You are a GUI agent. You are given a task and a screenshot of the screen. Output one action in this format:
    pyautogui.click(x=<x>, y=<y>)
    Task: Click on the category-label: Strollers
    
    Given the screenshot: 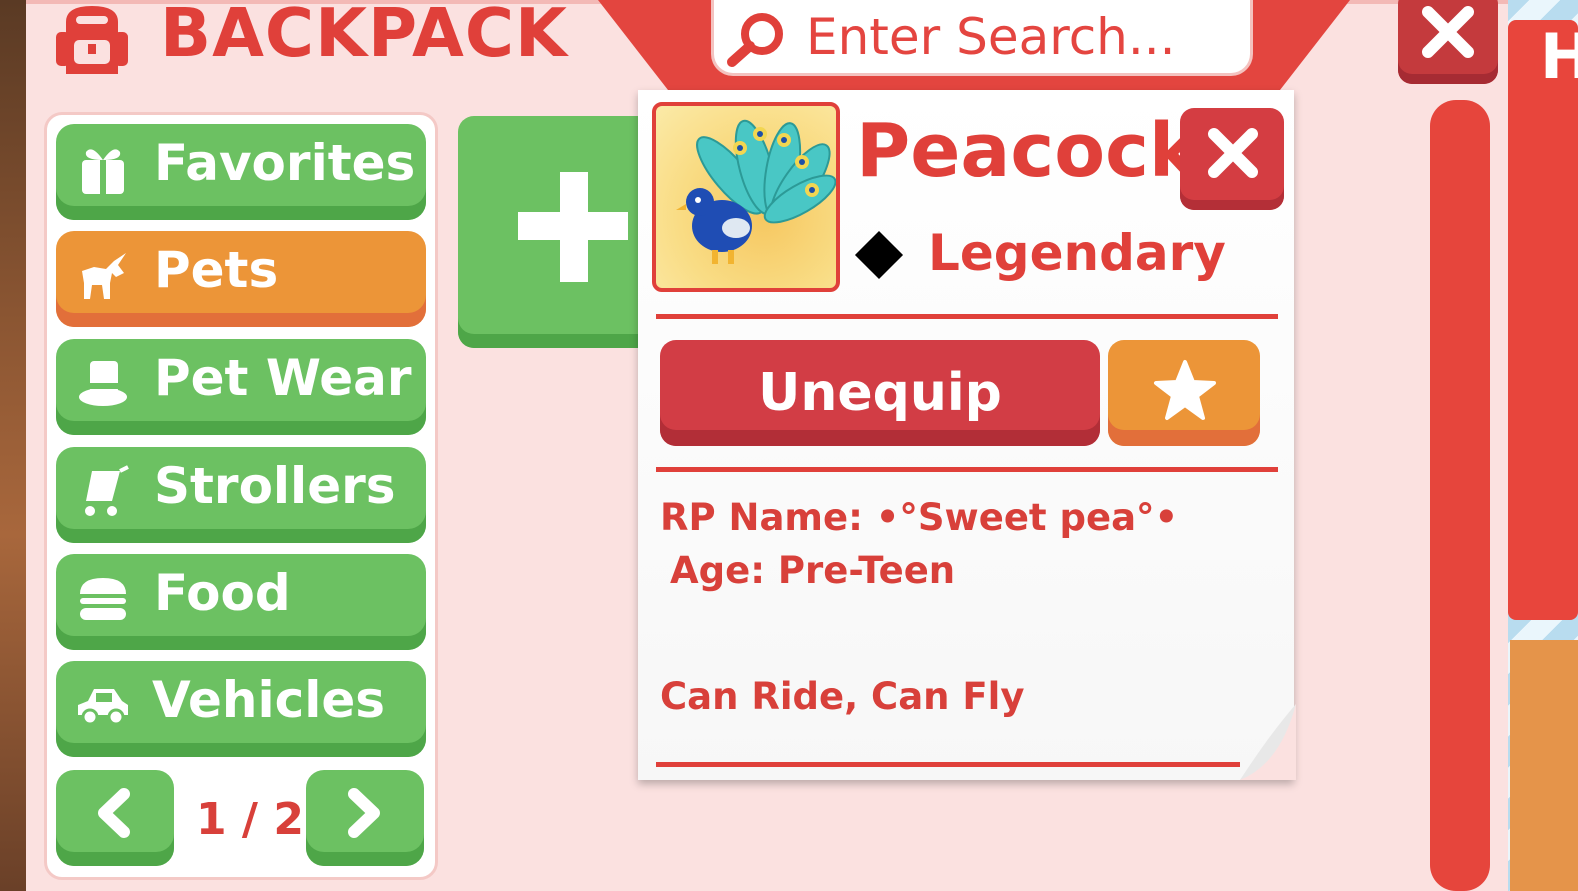 What is the action you would take?
    pyautogui.click(x=275, y=486)
    